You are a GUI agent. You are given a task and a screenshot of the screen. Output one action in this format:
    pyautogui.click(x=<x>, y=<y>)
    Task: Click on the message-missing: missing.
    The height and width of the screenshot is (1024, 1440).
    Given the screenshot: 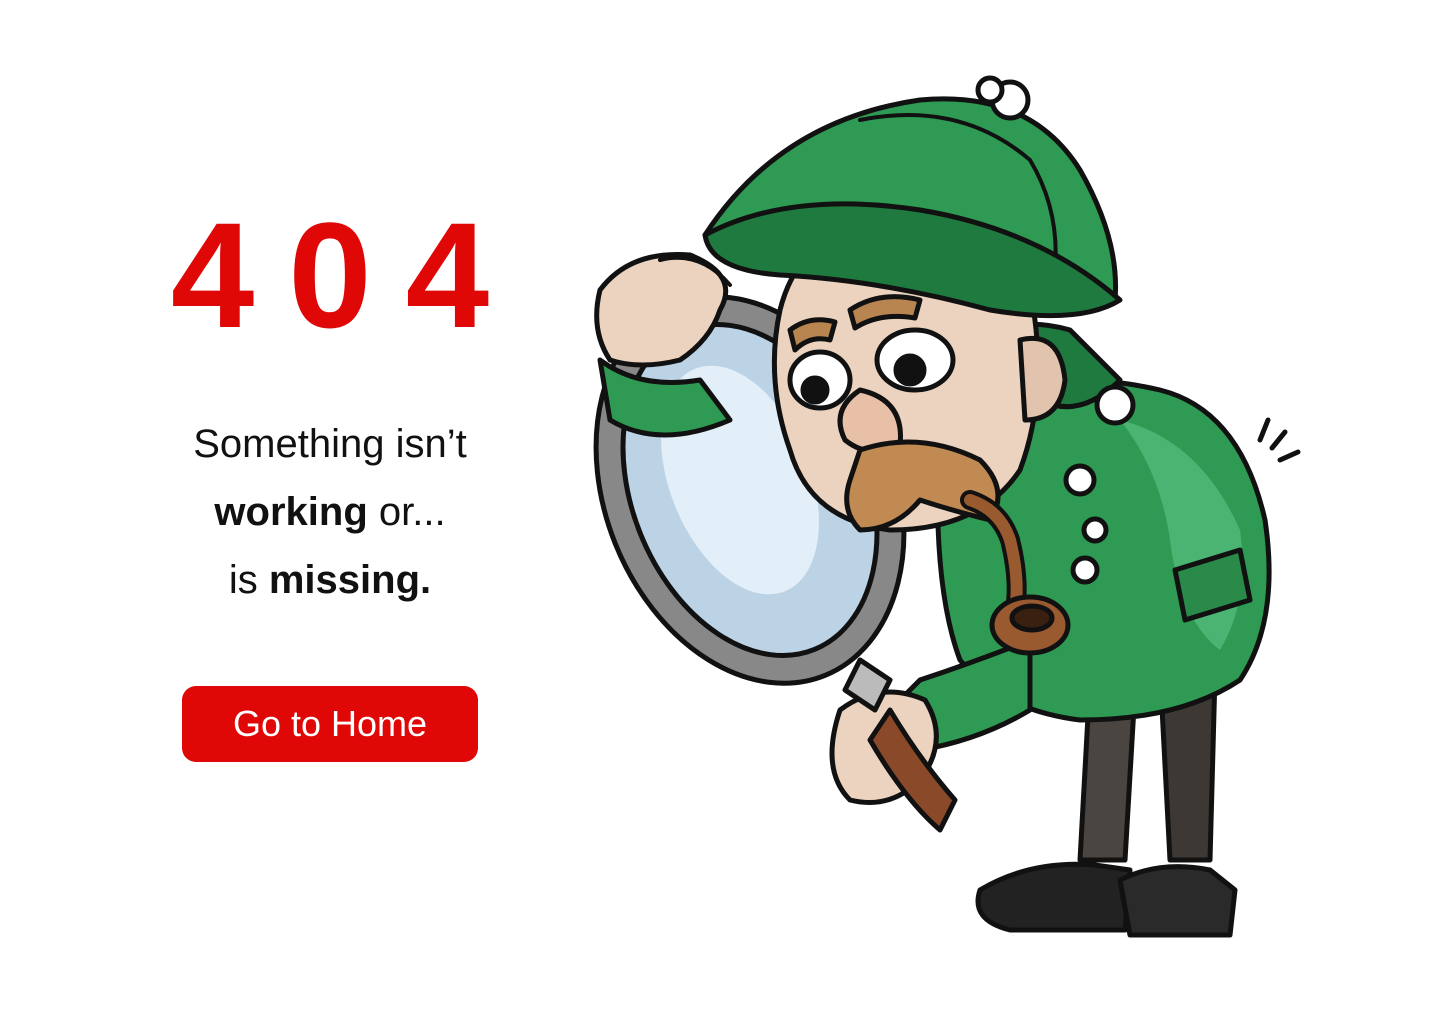 What is the action you would take?
    pyautogui.click(x=350, y=580)
    